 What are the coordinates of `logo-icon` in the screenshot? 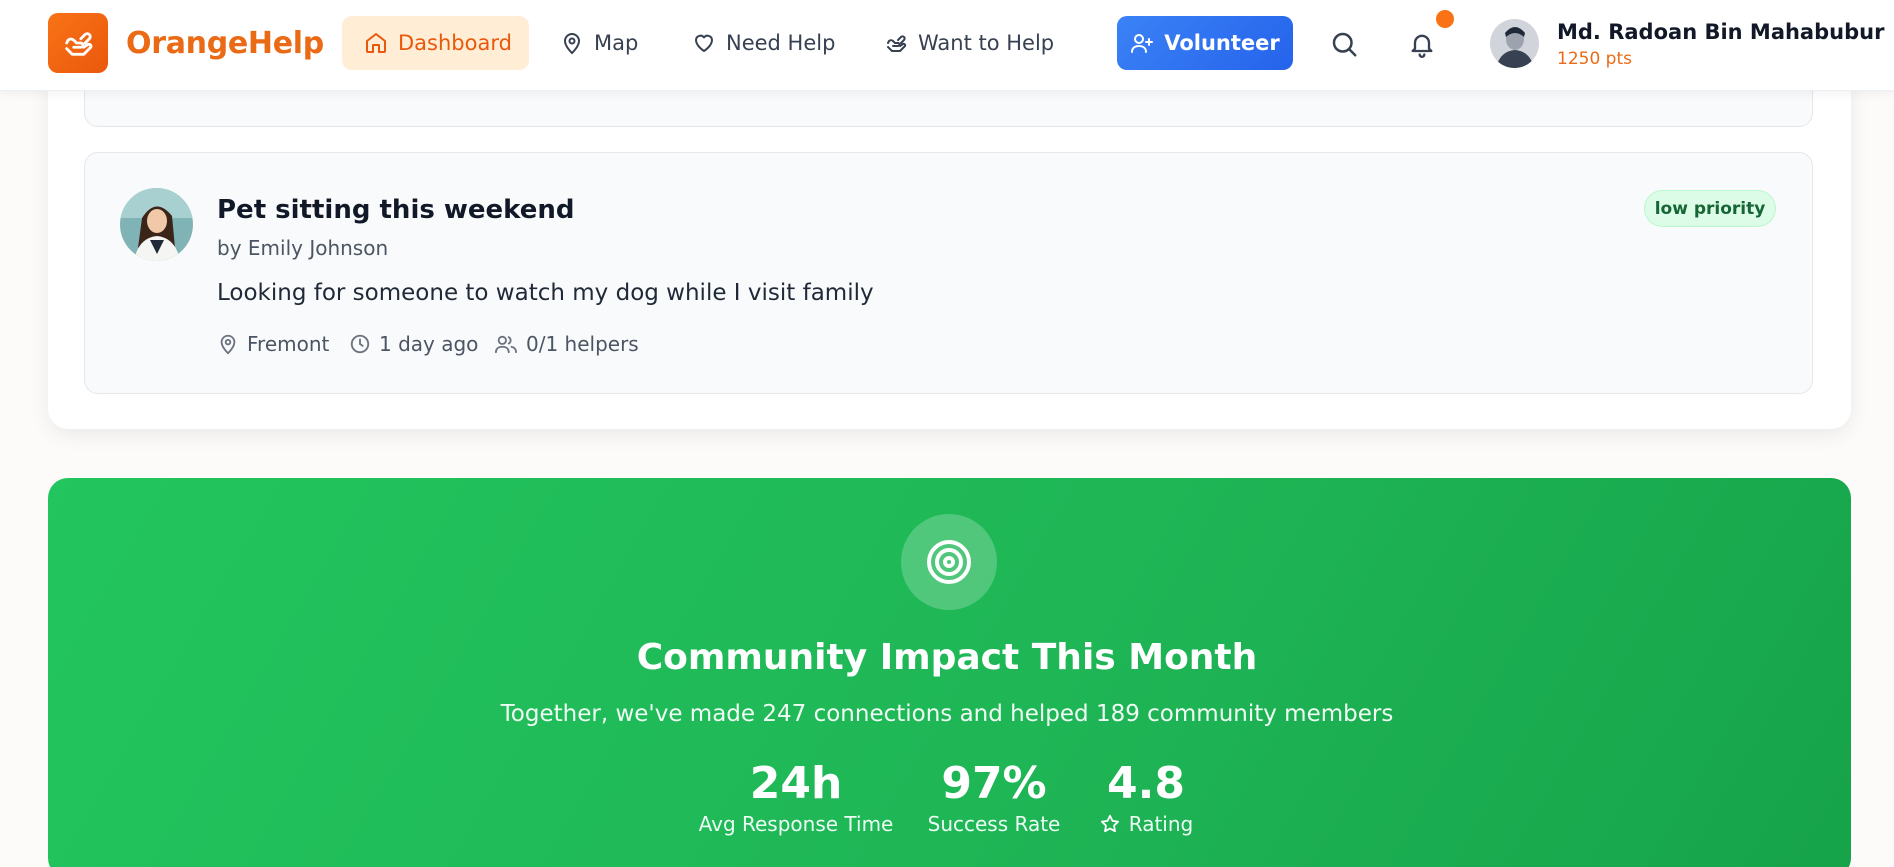 It's located at (78, 43).